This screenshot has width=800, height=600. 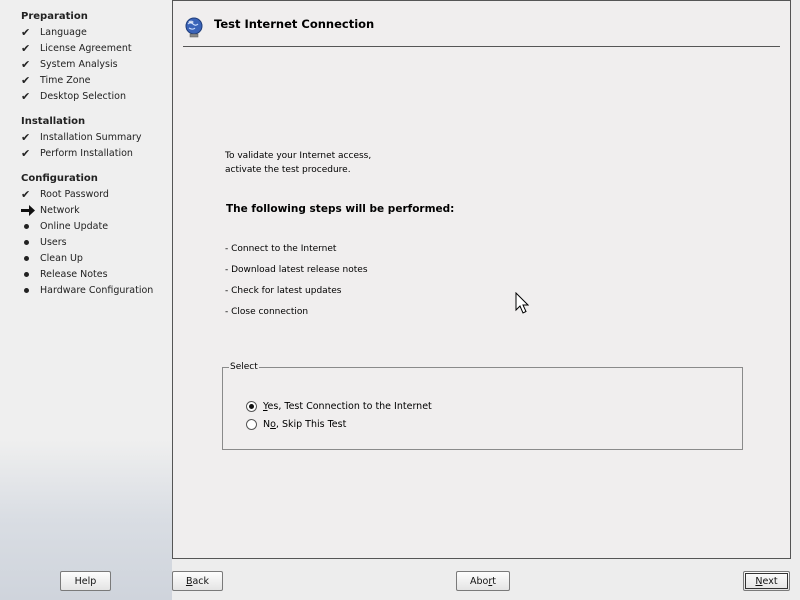 What do you see at coordinates (298, 156) in the screenshot?
I see `intro-line: To validate your Internet access,` at bounding box center [298, 156].